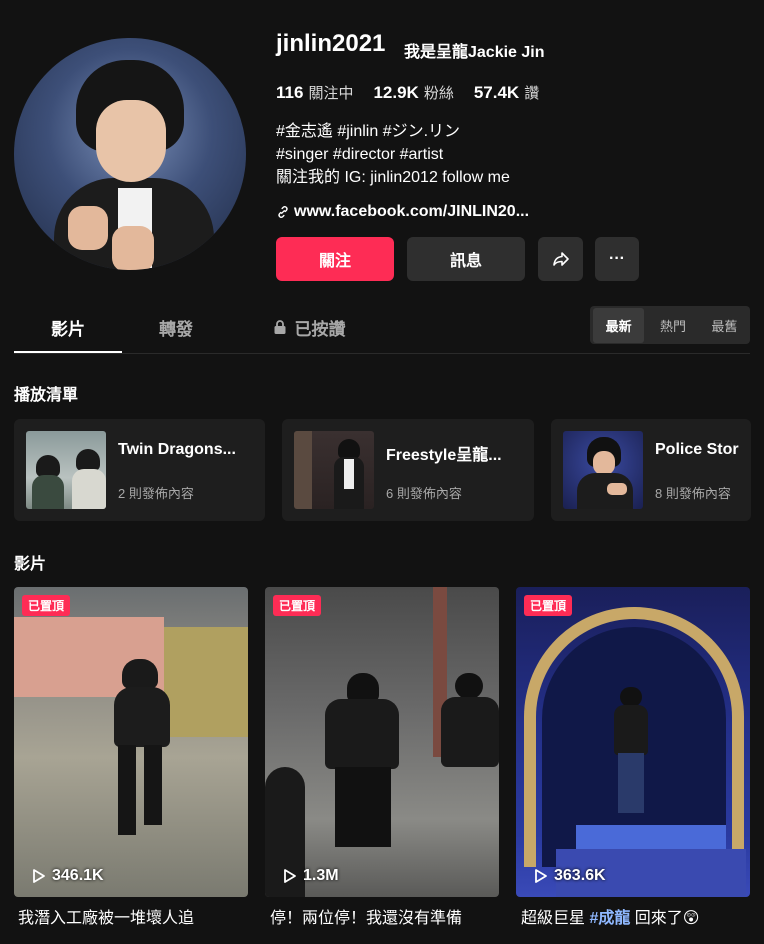 The height and width of the screenshot is (944, 764). Describe the element at coordinates (368, 131) in the screenshot. I see `bio-line: #金志遙 #jinlin #ジン.リン` at that location.